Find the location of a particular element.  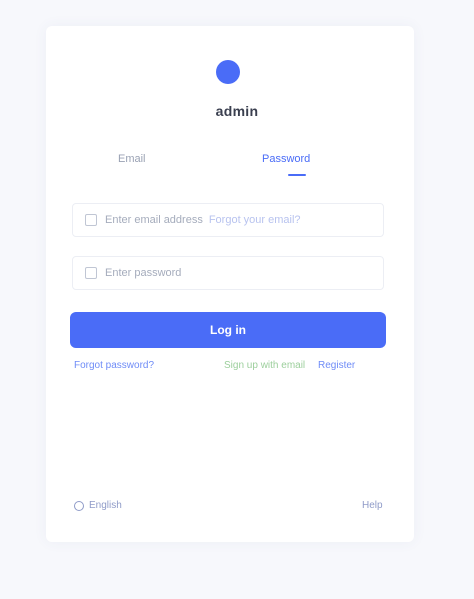

email-hint: Forgot your email? is located at coordinates (254, 220).